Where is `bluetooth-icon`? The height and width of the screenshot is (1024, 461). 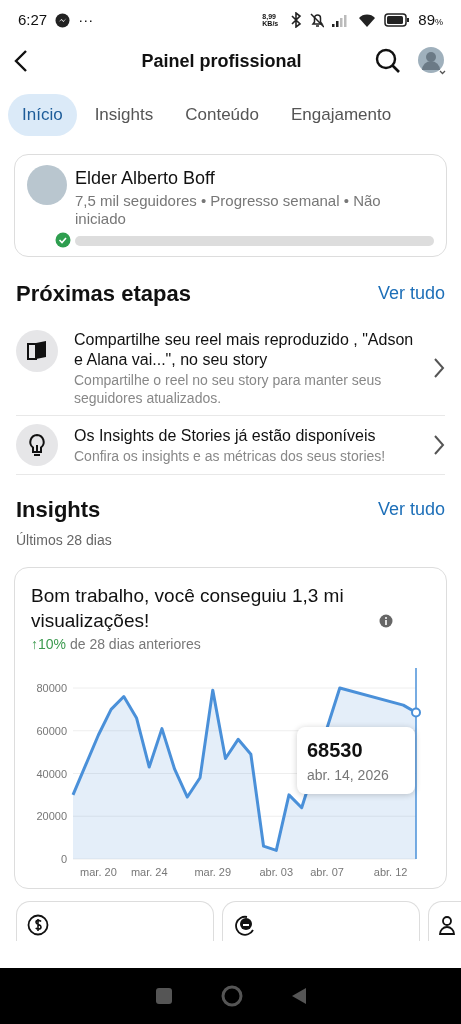
bluetooth-icon is located at coordinates (296, 20).